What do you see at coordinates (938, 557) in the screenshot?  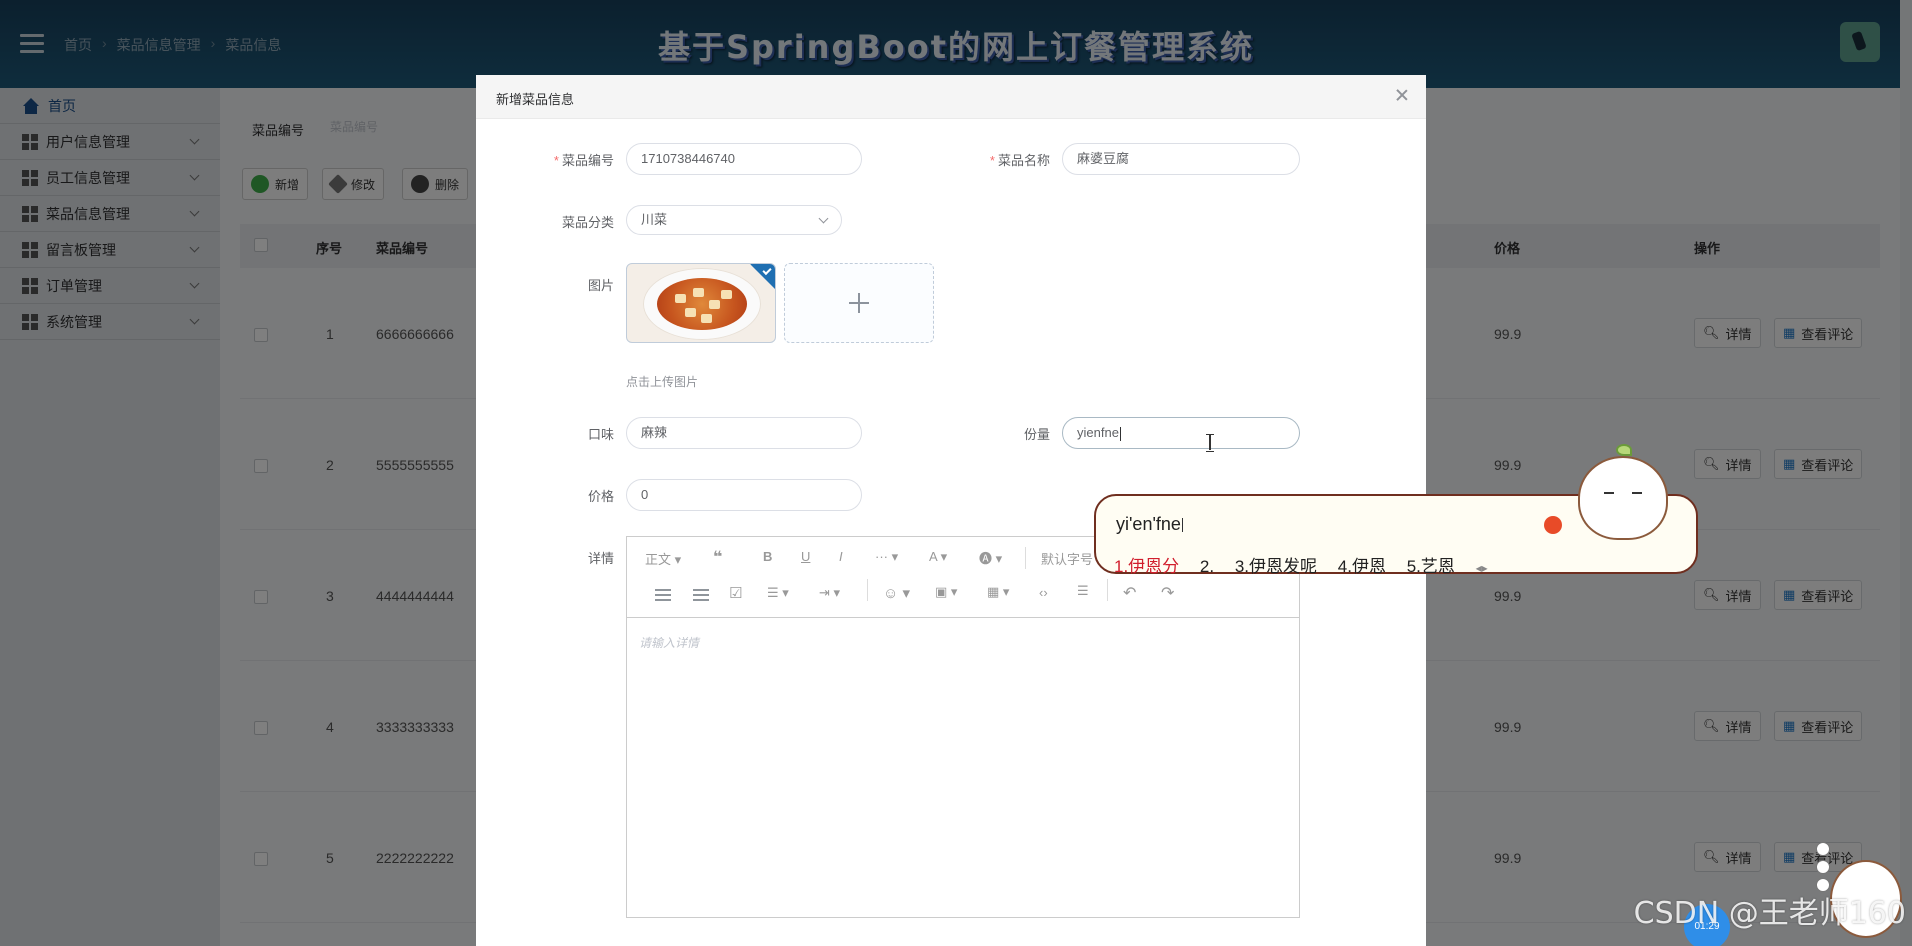 I see `font-color-icon: A ▾` at bounding box center [938, 557].